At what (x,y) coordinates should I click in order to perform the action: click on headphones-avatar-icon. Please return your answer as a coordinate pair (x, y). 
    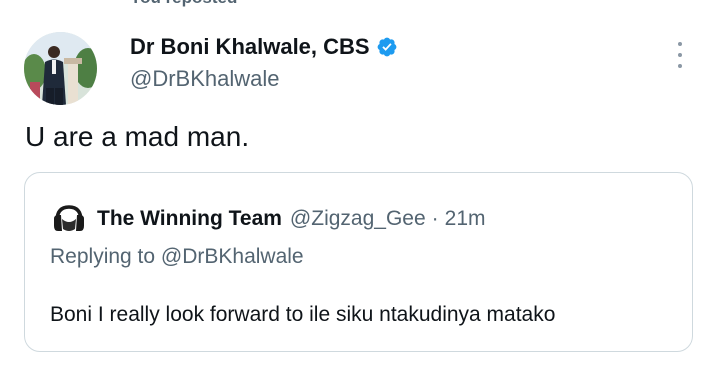
    Looking at the image, I should click on (69, 219).